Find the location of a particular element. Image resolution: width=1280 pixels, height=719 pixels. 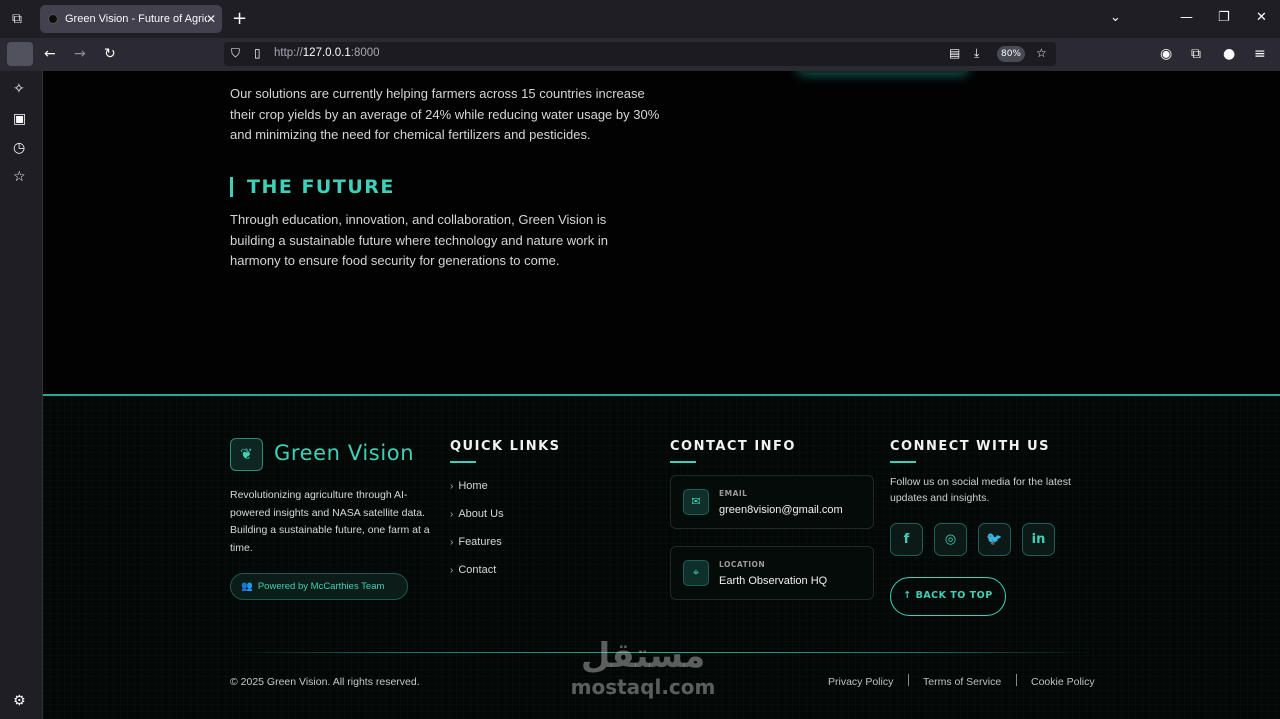

powered-badge: 👥 Powered by McCarthies Team is located at coordinates (319, 586).